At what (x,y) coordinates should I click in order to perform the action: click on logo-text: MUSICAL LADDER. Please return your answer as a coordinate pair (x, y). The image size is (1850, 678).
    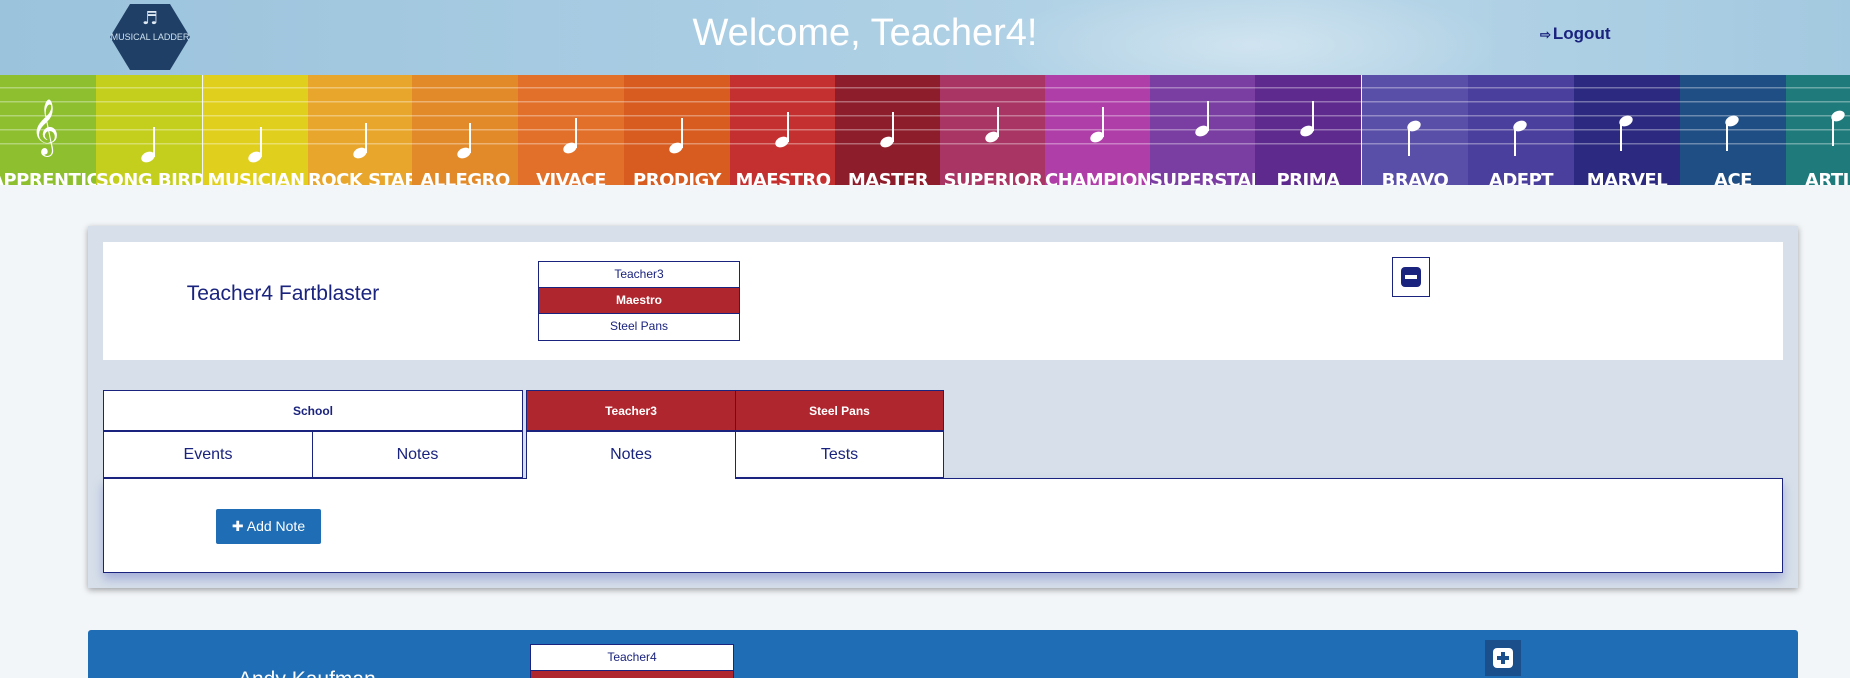
    Looking at the image, I should click on (150, 37).